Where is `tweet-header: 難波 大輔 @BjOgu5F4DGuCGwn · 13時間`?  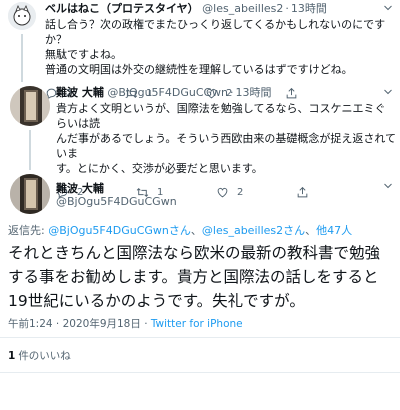
tweet-header: 難波 大輔 @BjOgu5F4DGuCGwn · 13時間 is located at coordinates (164, 92).